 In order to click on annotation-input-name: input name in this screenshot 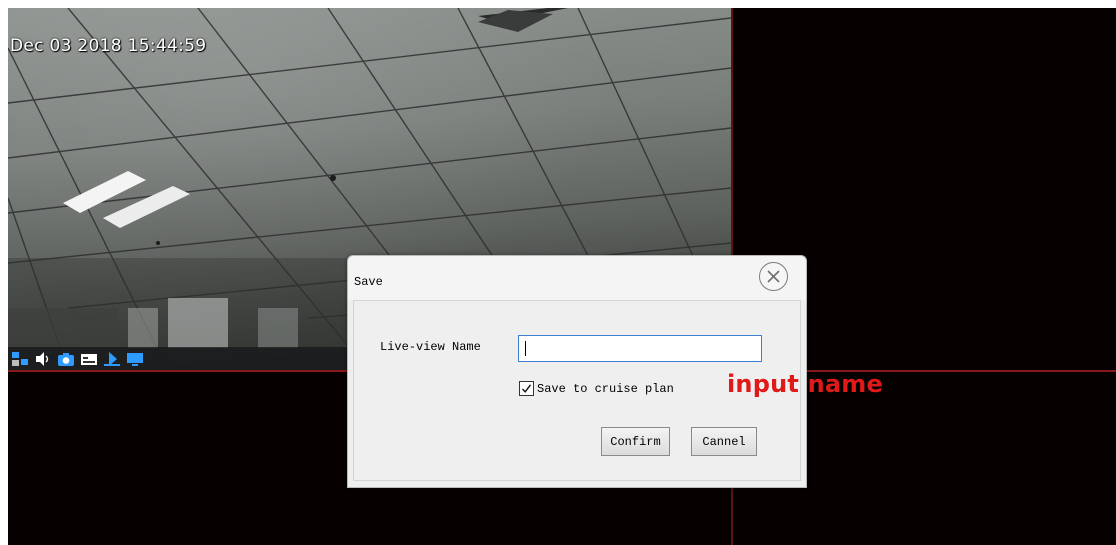, I will do `click(805, 384)`.